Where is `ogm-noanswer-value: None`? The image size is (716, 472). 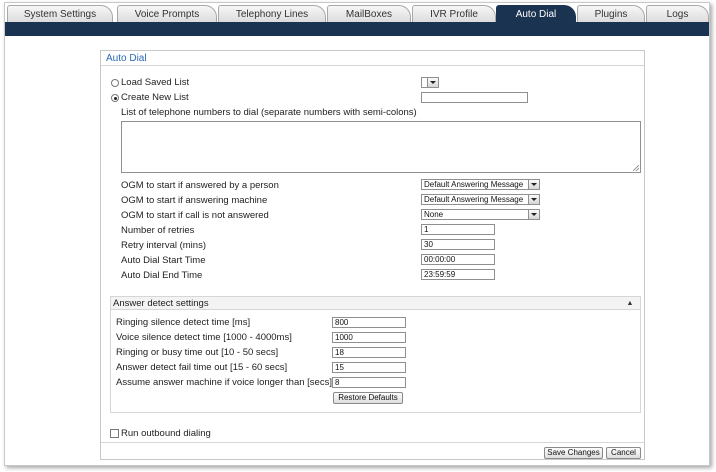
ogm-noanswer-value: None is located at coordinates (434, 214).